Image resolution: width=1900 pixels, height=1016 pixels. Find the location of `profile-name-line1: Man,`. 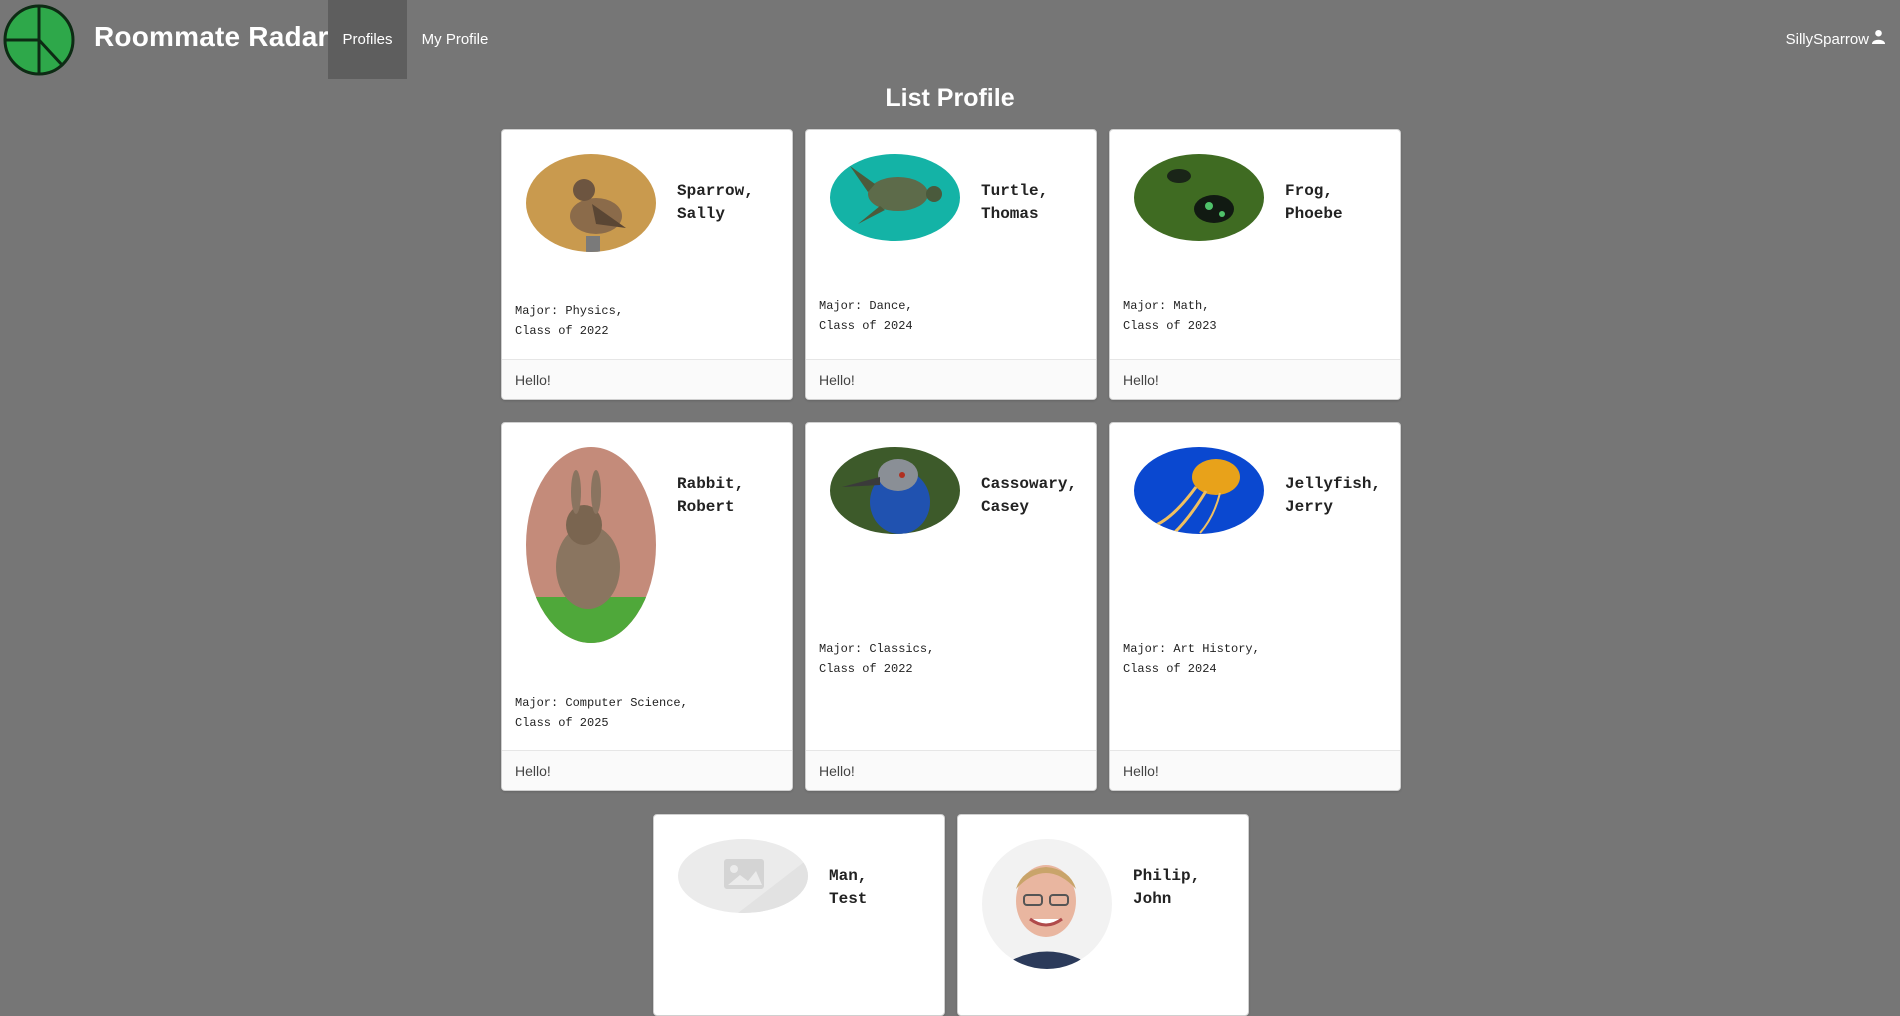

profile-name-line1: Man, is located at coordinates (848, 876).